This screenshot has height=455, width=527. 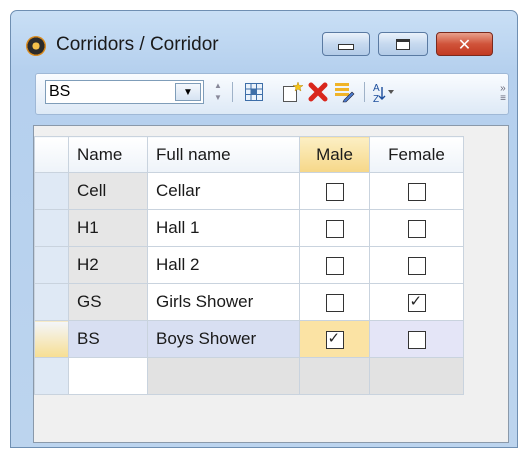 What do you see at coordinates (264, 41) in the screenshot?
I see `title-bar: Corridors / Corridor ✕` at bounding box center [264, 41].